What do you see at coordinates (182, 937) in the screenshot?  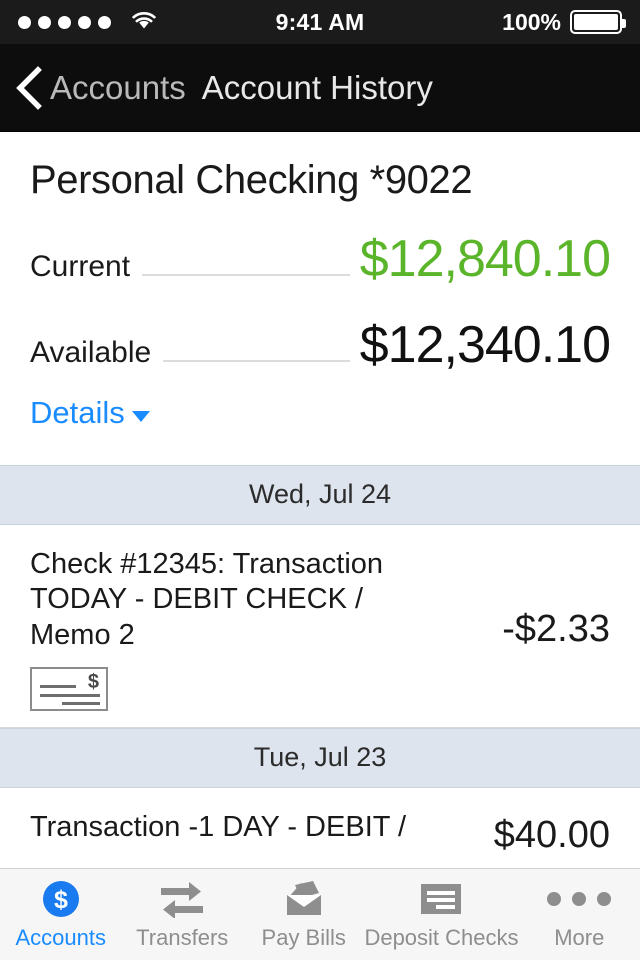 I see `tab-label-transfers: Transfers` at bounding box center [182, 937].